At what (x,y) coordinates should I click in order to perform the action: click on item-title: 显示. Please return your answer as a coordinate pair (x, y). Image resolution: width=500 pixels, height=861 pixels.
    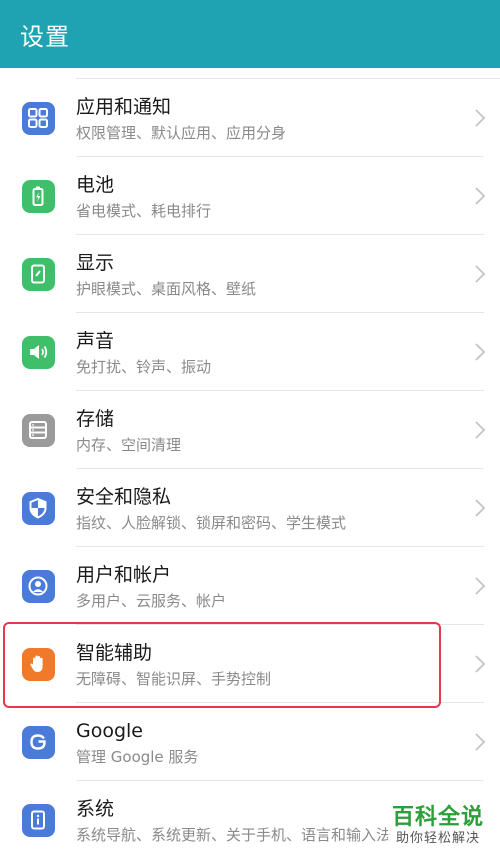
    Looking at the image, I should click on (95, 262).